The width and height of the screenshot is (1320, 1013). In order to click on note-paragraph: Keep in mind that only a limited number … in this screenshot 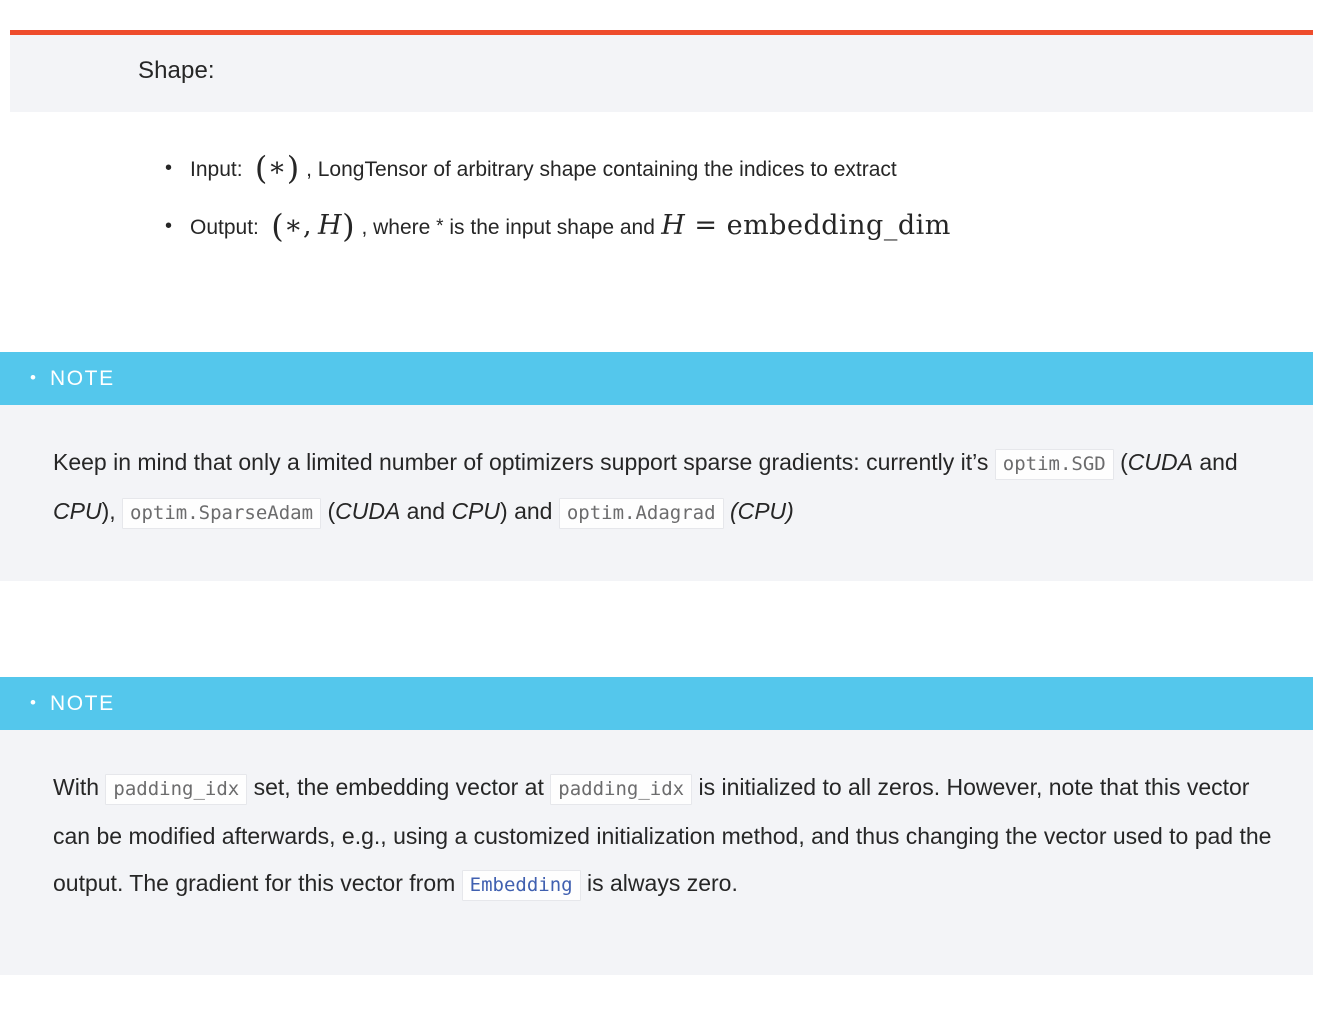, I will do `click(663, 488)`.